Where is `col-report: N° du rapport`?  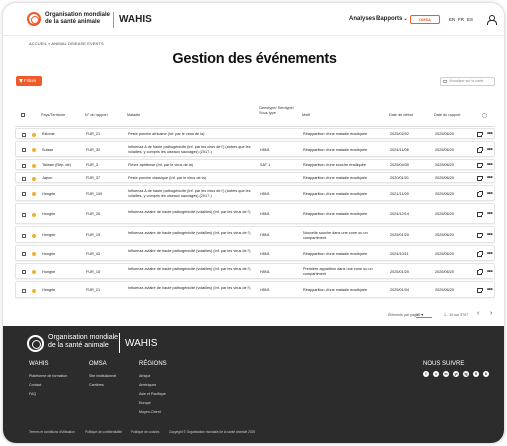 col-report: N° du rapport is located at coordinates (96, 115).